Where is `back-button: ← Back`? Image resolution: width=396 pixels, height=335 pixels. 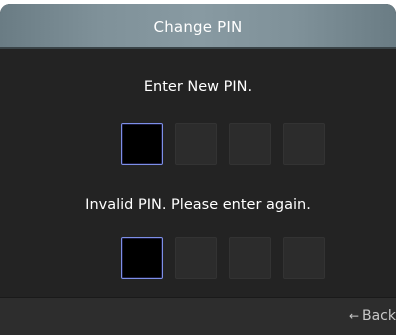 back-button: ← Back is located at coordinates (372, 316).